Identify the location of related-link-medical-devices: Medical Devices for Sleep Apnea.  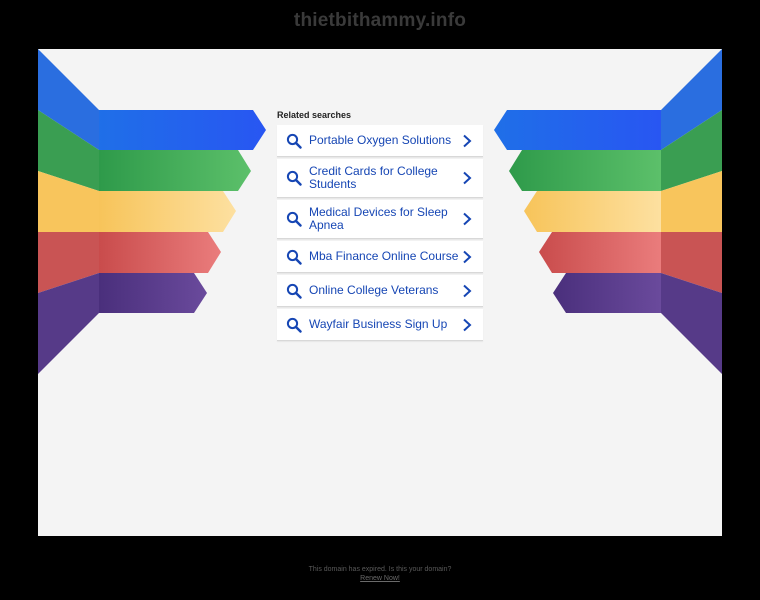
(380, 219).